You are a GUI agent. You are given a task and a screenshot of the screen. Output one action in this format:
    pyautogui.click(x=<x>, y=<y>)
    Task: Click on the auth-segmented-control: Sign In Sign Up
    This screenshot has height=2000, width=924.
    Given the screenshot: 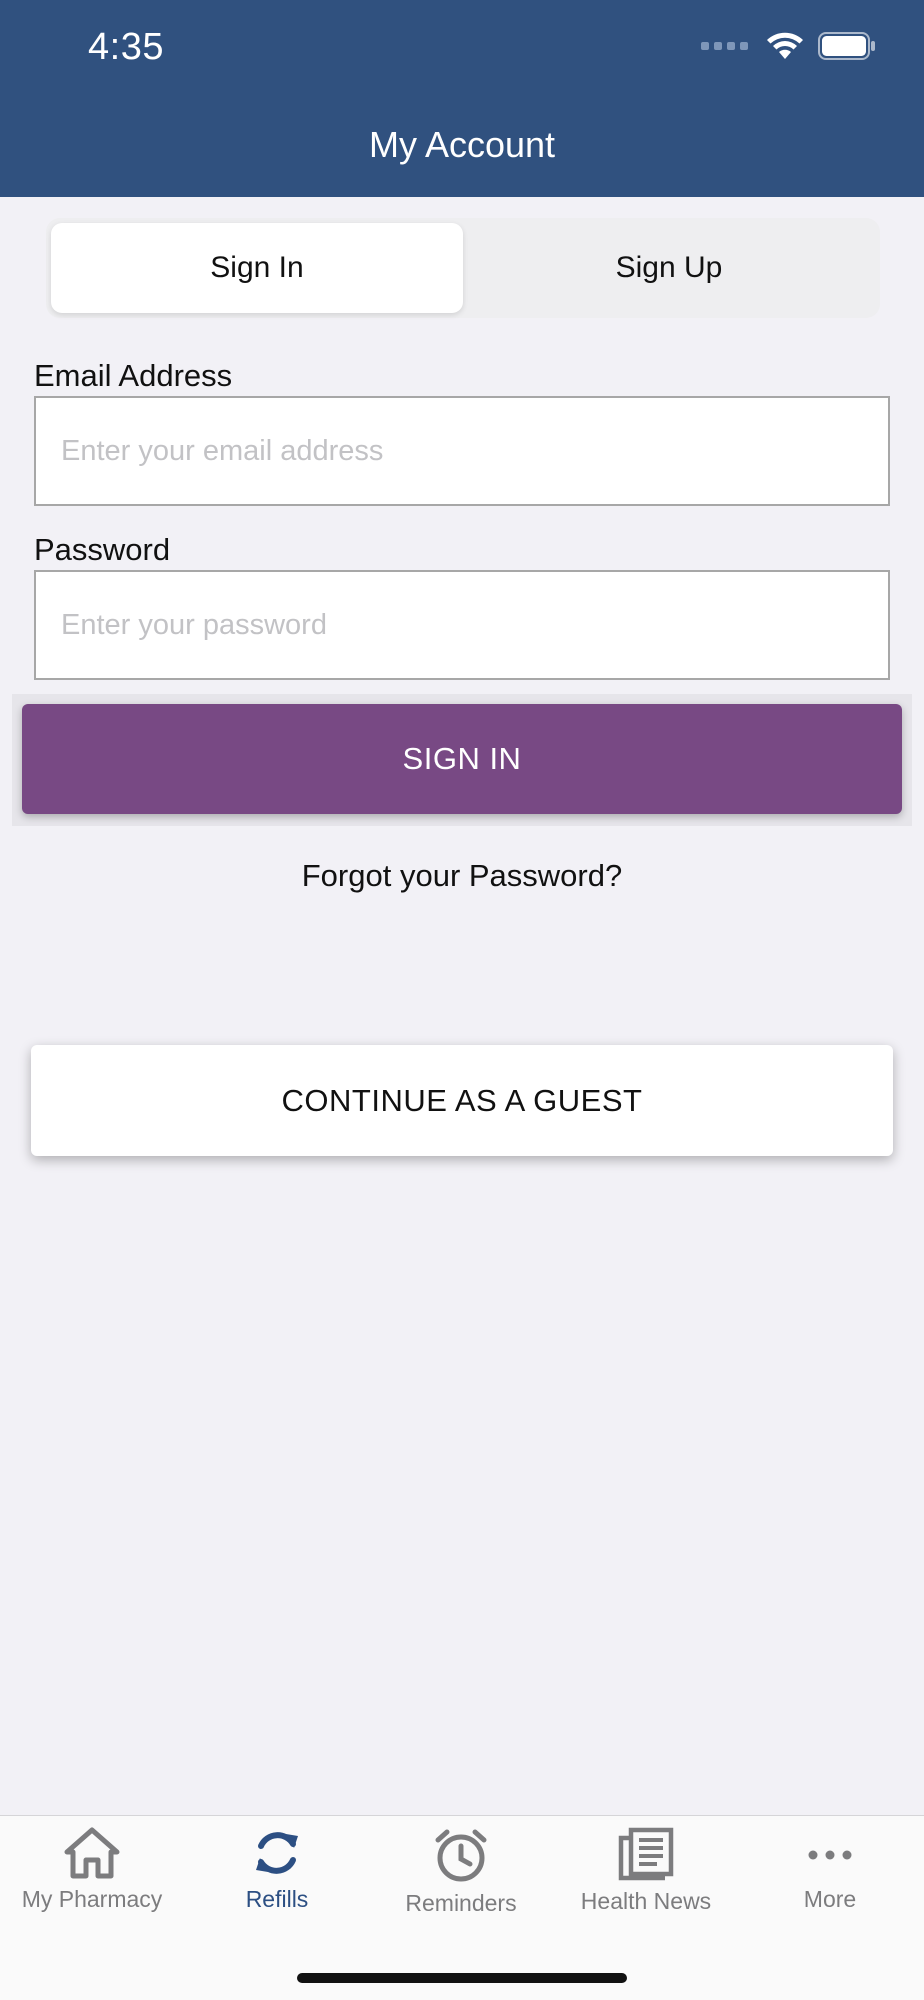 What is the action you would take?
    pyautogui.click(x=463, y=268)
    